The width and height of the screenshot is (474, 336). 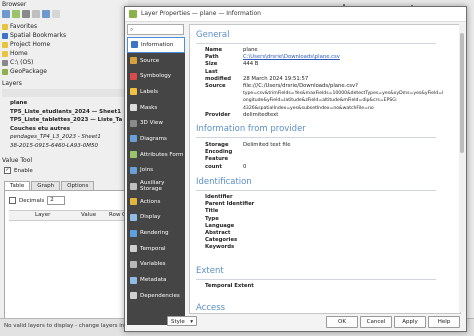 I want to click on sidebar-item-label: Auxiliary Storage, so click(x=152, y=186).